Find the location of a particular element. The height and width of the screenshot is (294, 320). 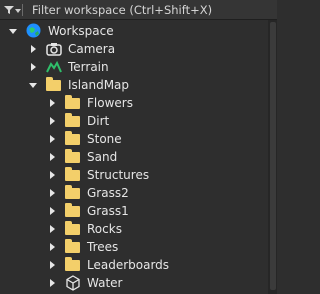

tree-item-folder: Grass2 is located at coordinates (88, 193).